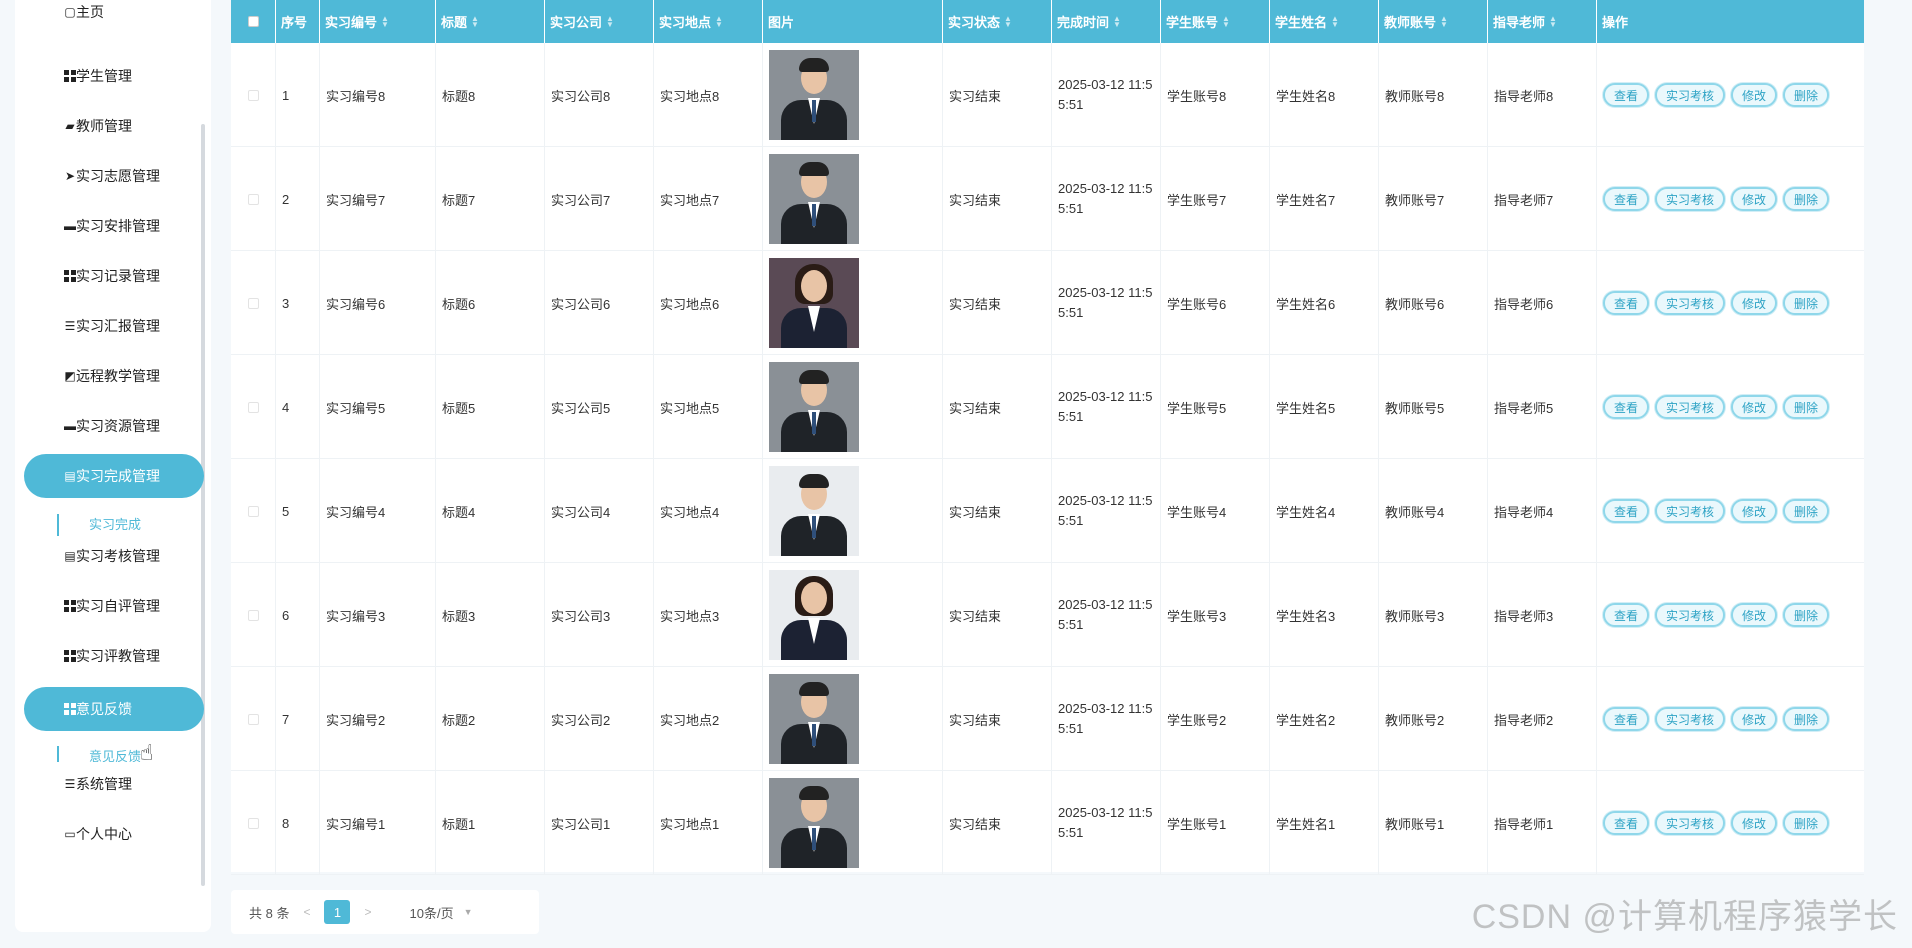 The image size is (1912, 948). Describe the element at coordinates (114, 176) in the screenshot. I see `sidebar-item-3: ➤ 实习志愿管理` at that location.